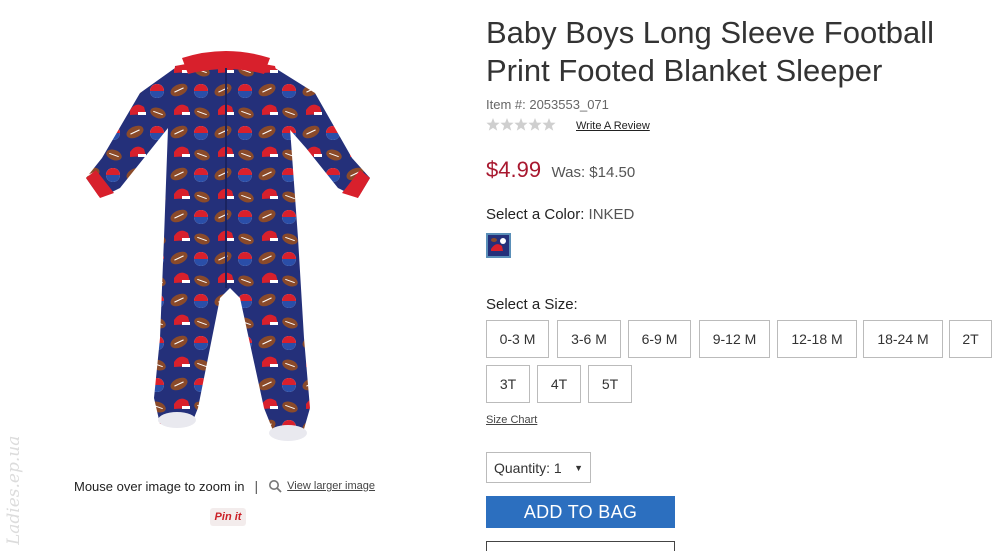 The height and width of the screenshot is (551, 992). I want to click on item-number: Item #: 2053553_071, so click(547, 104).